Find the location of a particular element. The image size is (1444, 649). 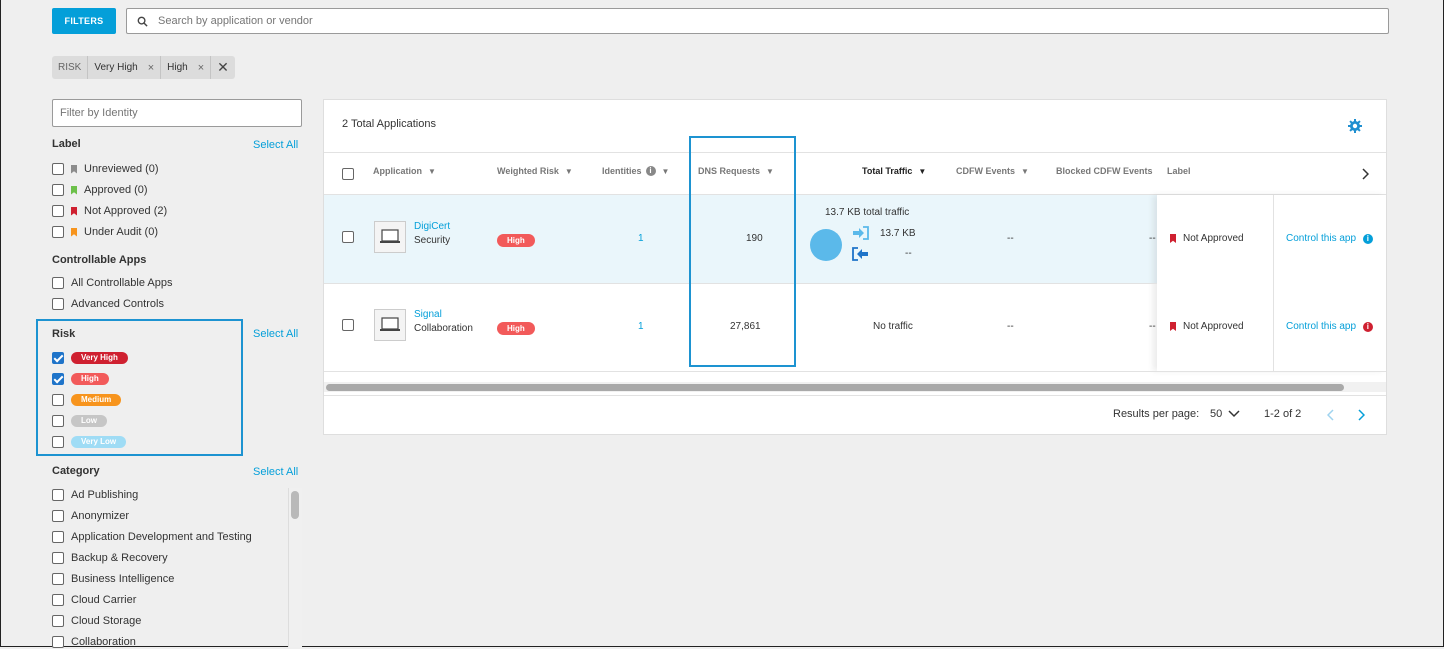

results-per-page-label: Results per page: is located at coordinates (1156, 414).